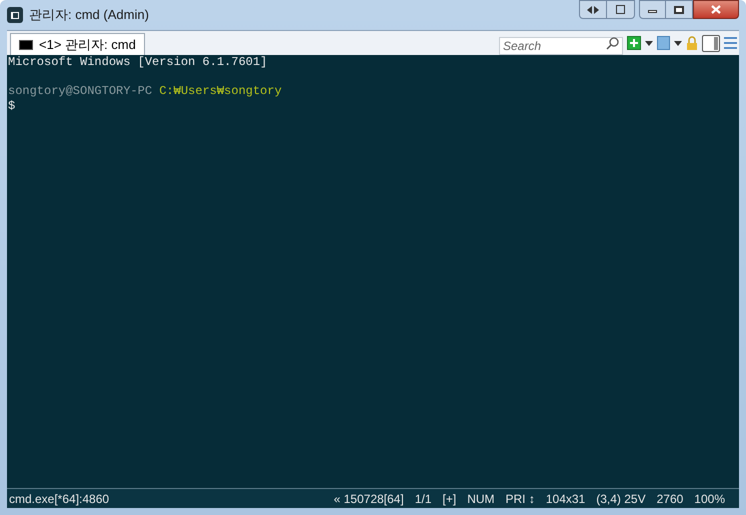  What do you see at coordinates (59, 499) in the screenshot?
I see `status-text: cmd.exe[*64]:4860` at bounding box center [59, 499].